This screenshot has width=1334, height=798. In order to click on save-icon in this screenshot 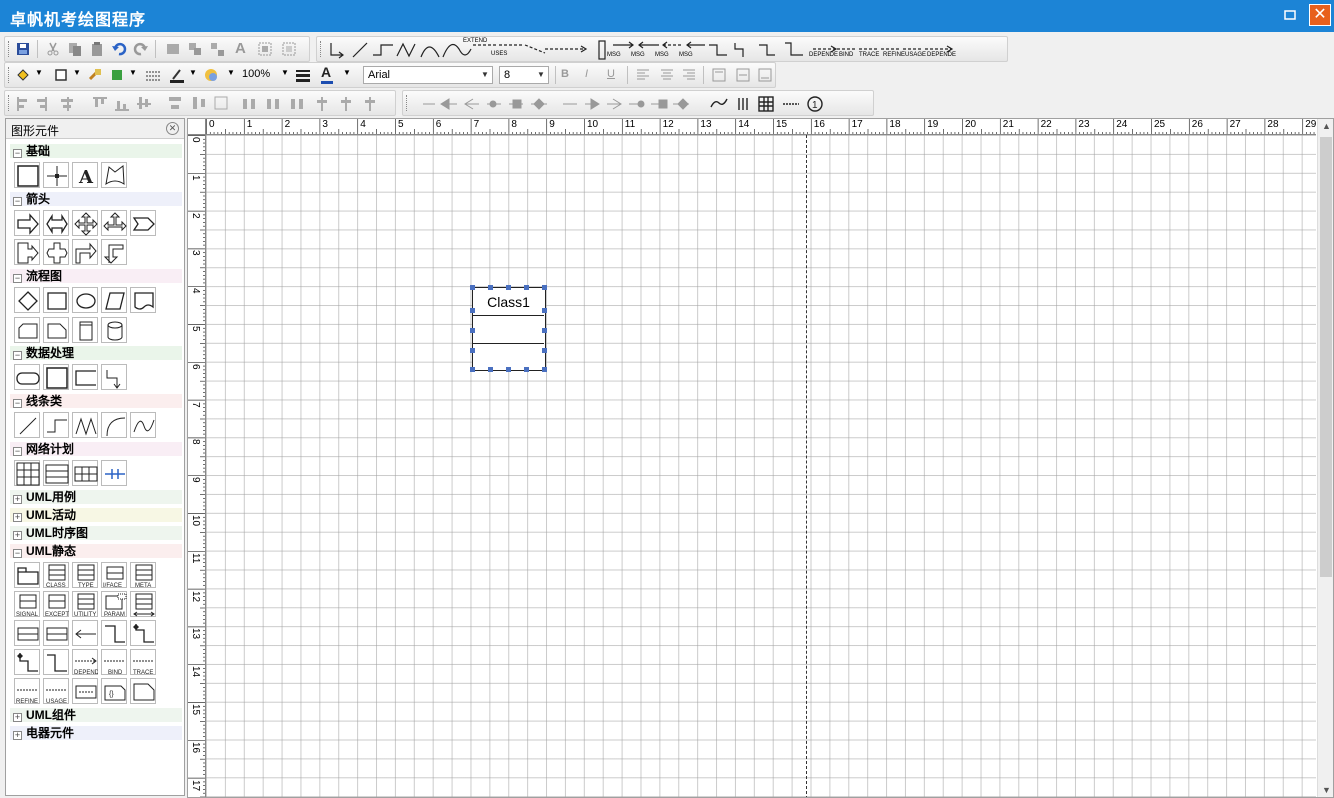, I will do `click(23, 49)`.